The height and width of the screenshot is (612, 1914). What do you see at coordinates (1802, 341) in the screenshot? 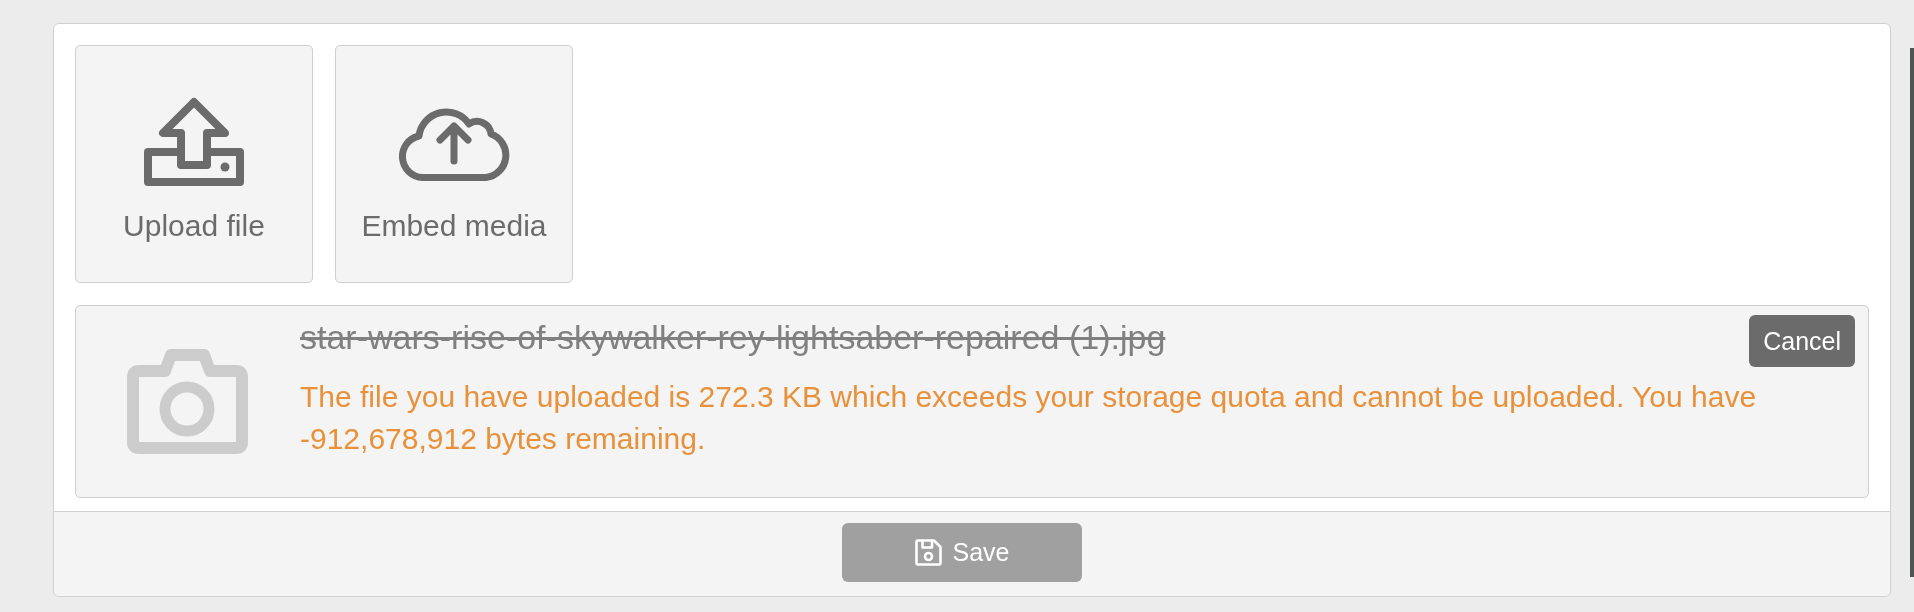
I see `cancel-button: Cancel` at bounding box center [1802, 341].